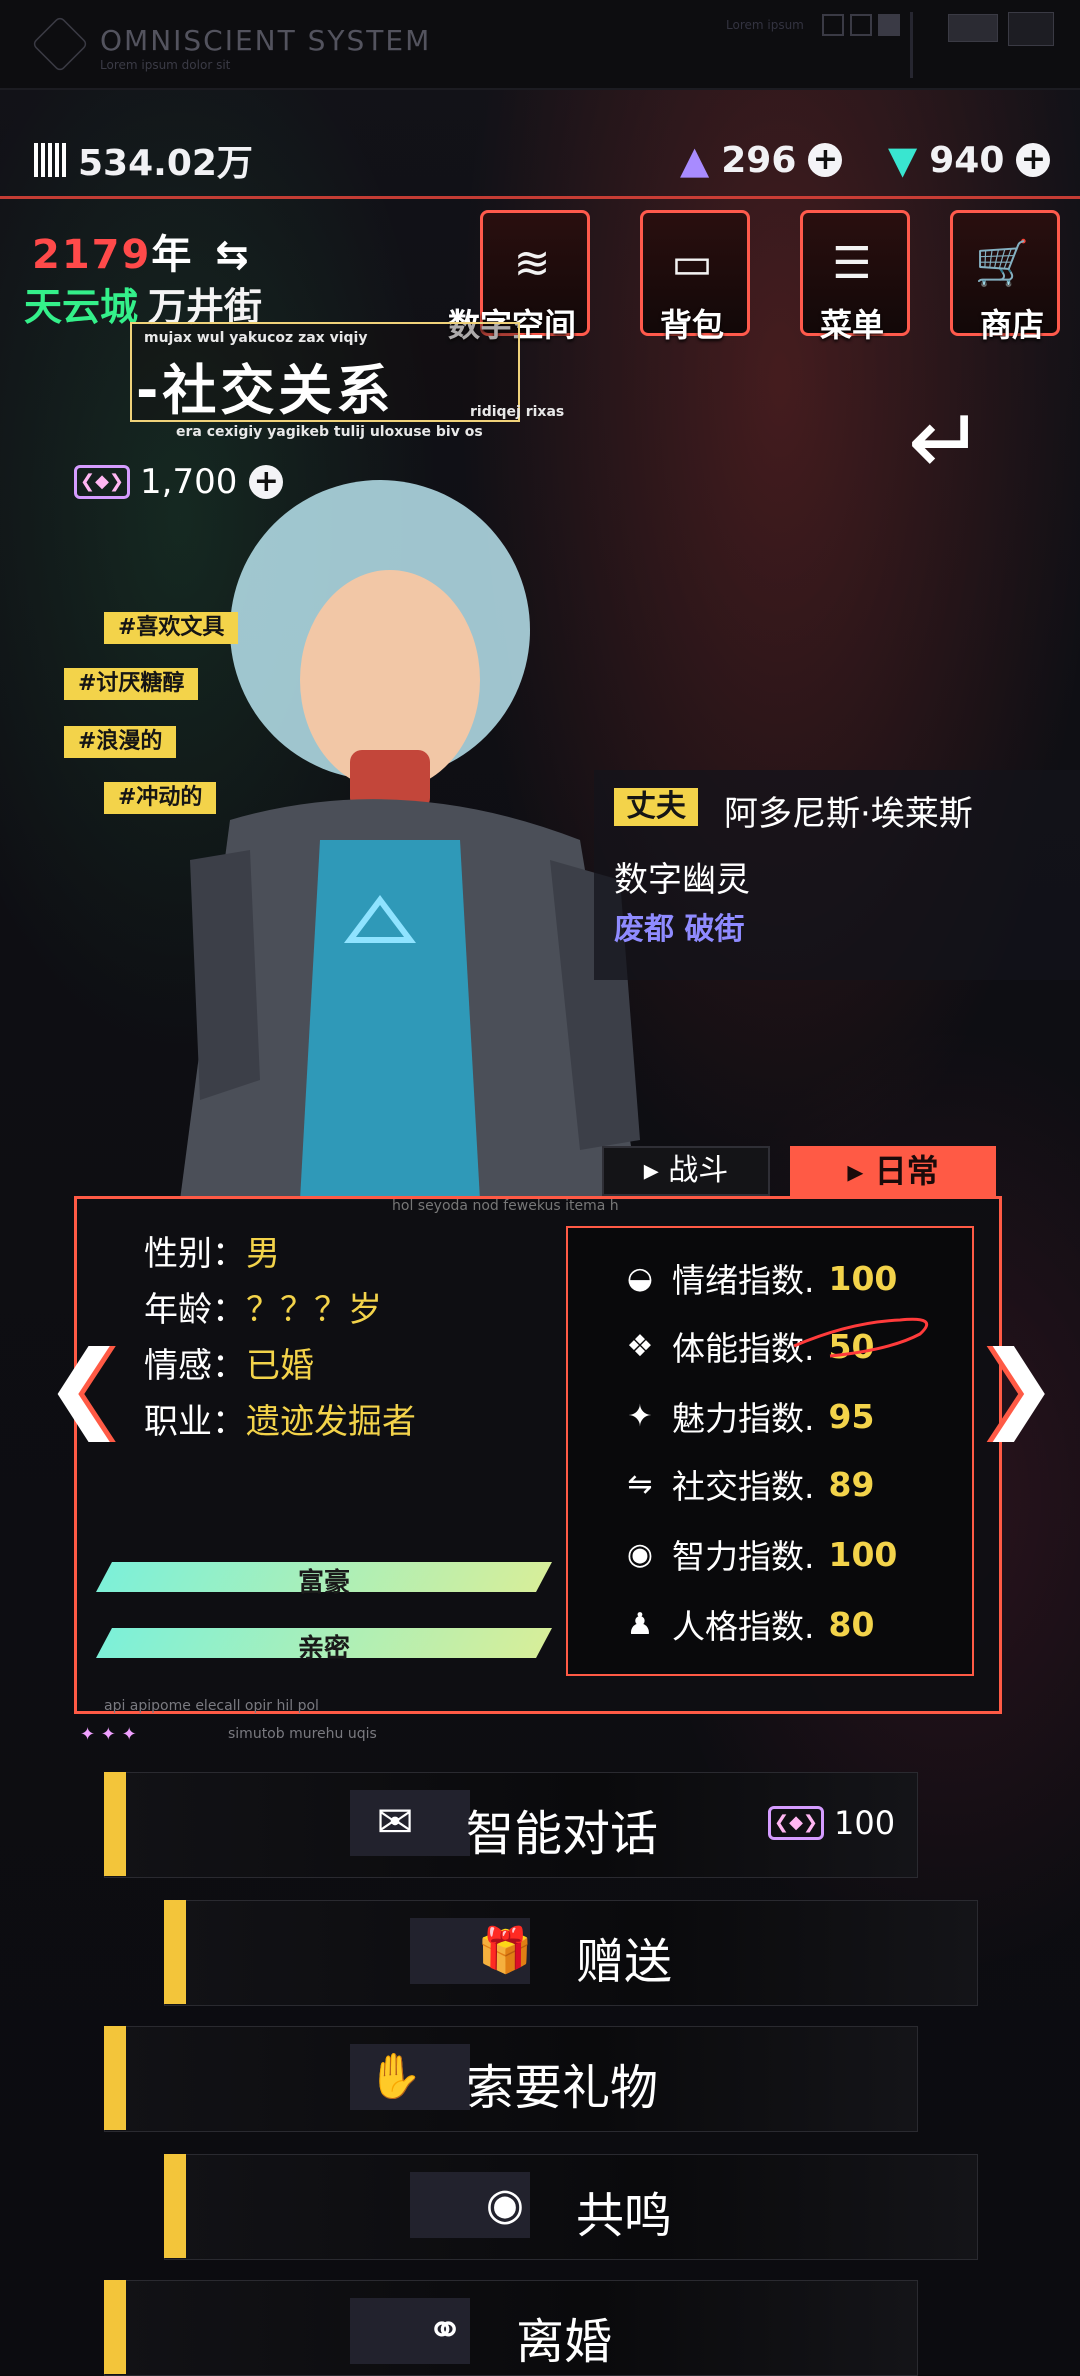 The height and width of the screenshot is (2376, 1080). Describe the element at coordinates (1011, 325) in the screenshot. I see `nav-shop-label: 商店` at that location.